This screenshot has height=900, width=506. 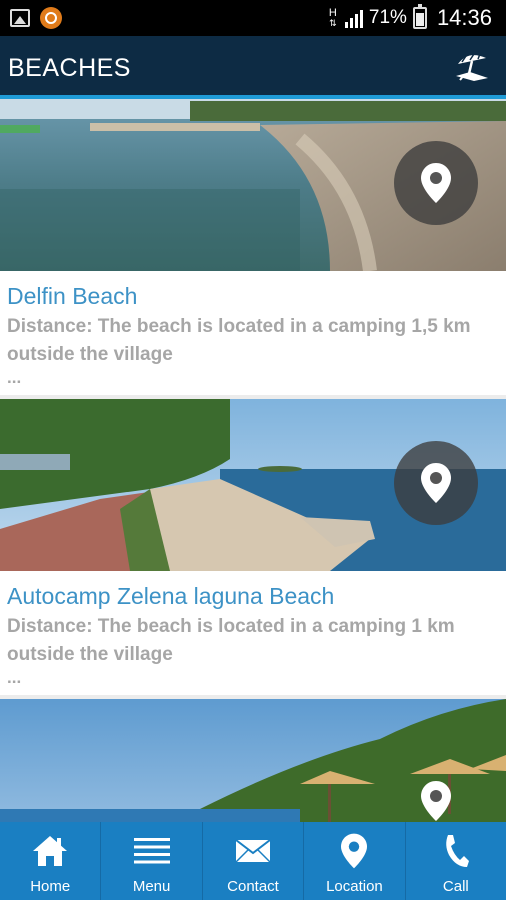 I want to click on menu-icon, so click(x=151, y=851).